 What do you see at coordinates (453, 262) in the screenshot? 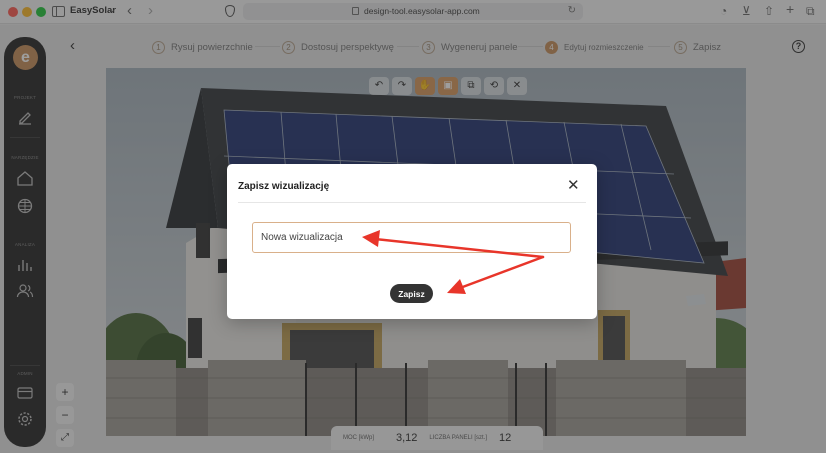
I see `annotation-arrows` at bounding box center [453, 262].